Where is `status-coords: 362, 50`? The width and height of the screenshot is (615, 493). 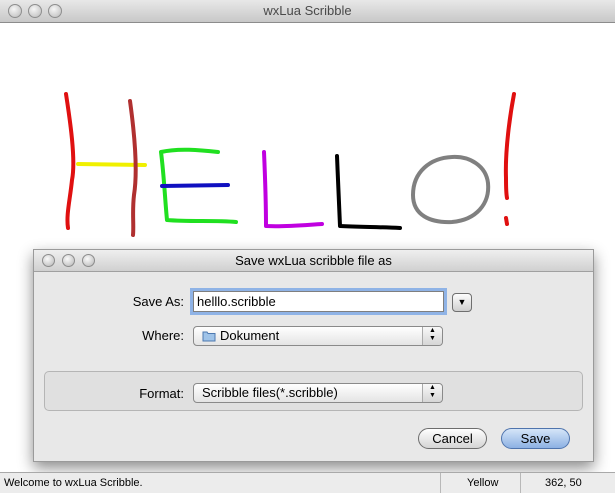
status-coords: 362, 50 is located at coordinates (563, 483).